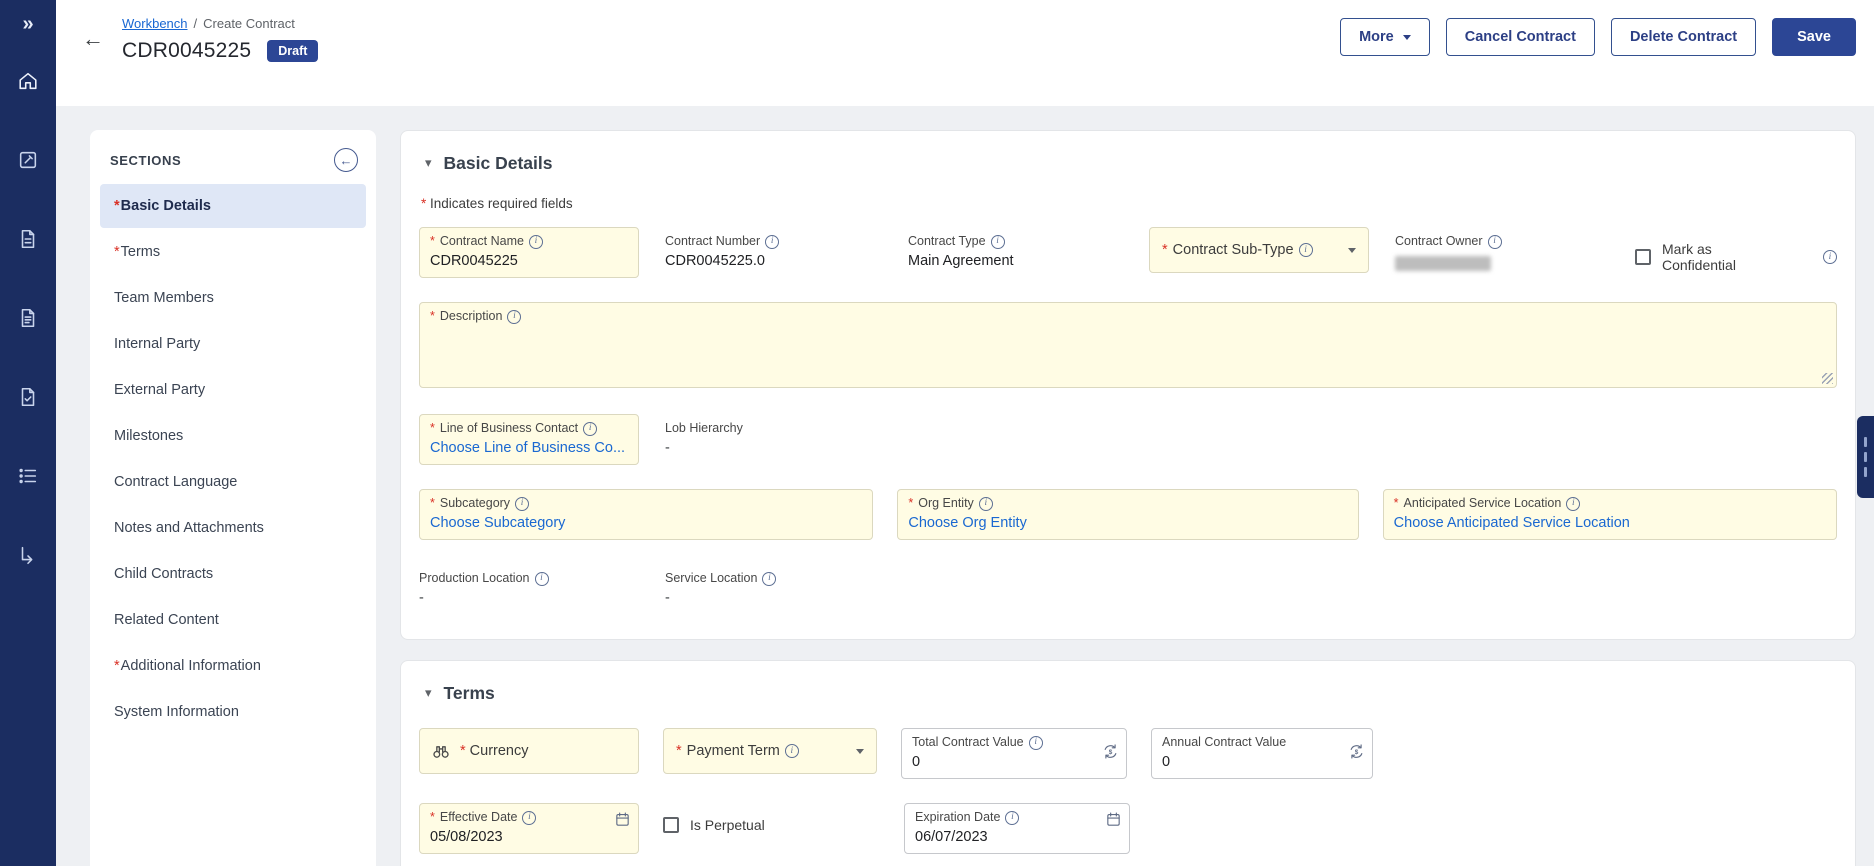 The height and width of the screenshot is (866, 1874). I want to click on subcategory-field: * Subcategory i Choose Subcategory, so click(646, 514).